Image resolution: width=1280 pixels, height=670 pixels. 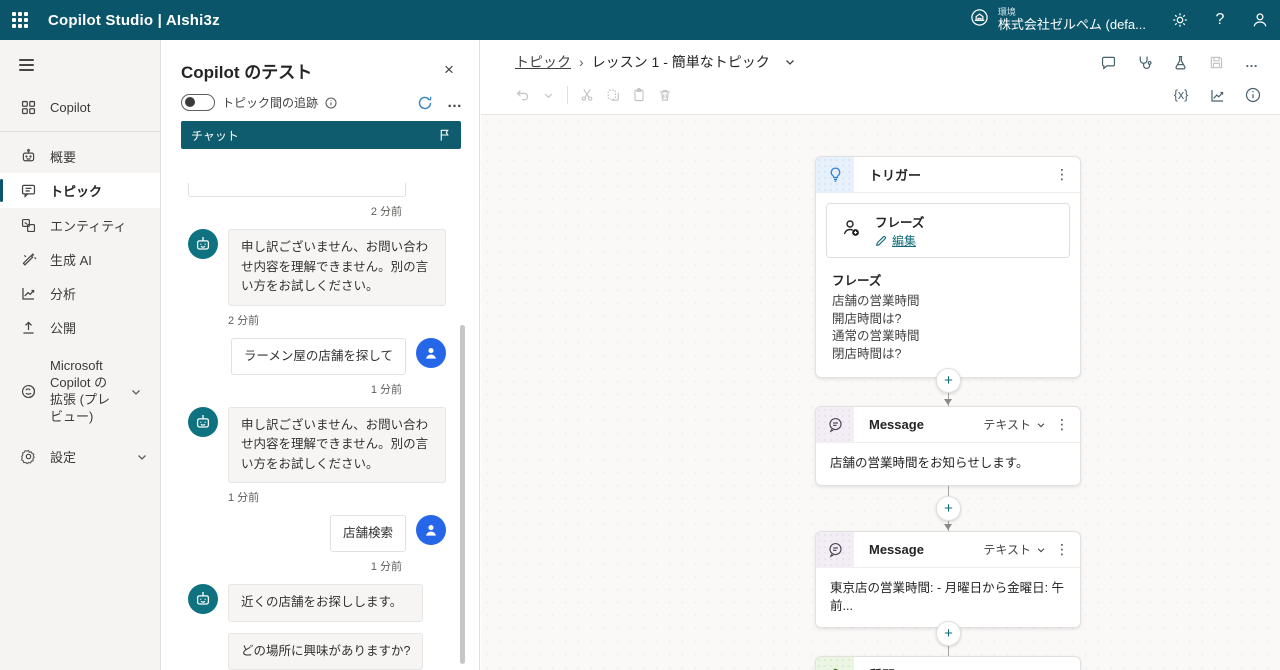 What do you see at coordinates (665, 95) in the screenshot?
I see `delete-icon` at bounding box center [665, 95].